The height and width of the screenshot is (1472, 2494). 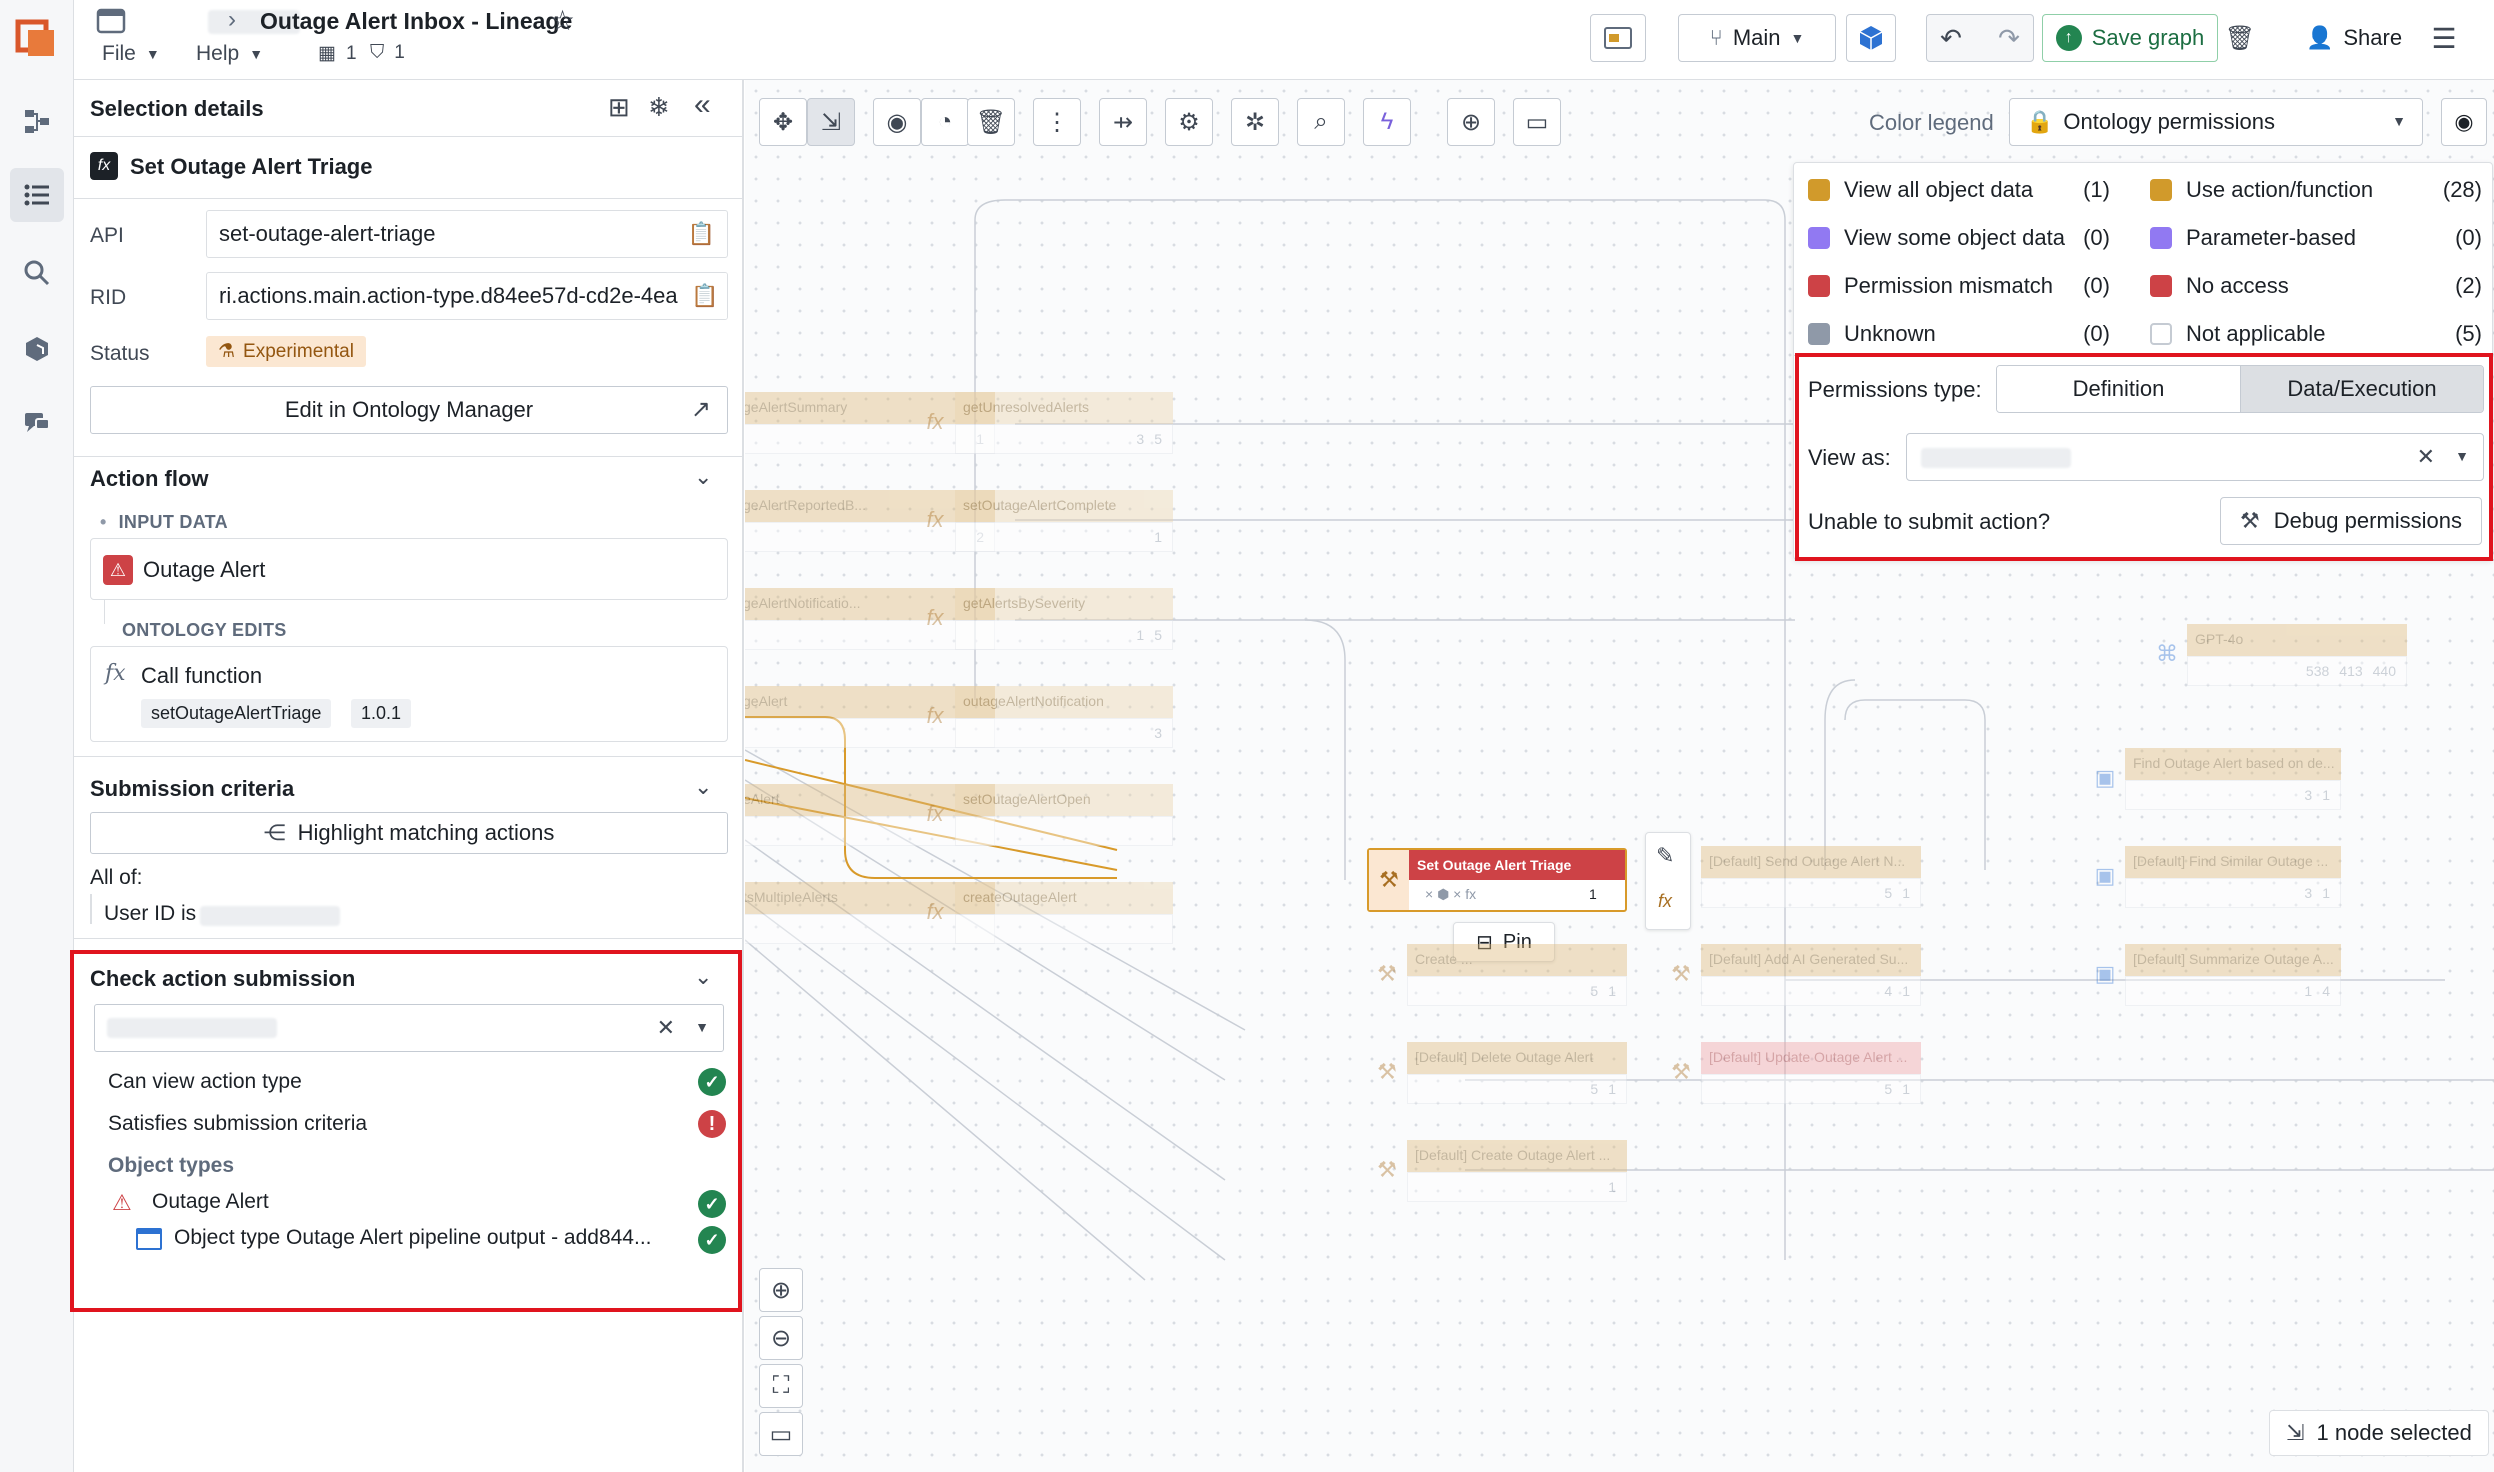 I want to click on present-icon: ▭, so click(x=781, y=1434).